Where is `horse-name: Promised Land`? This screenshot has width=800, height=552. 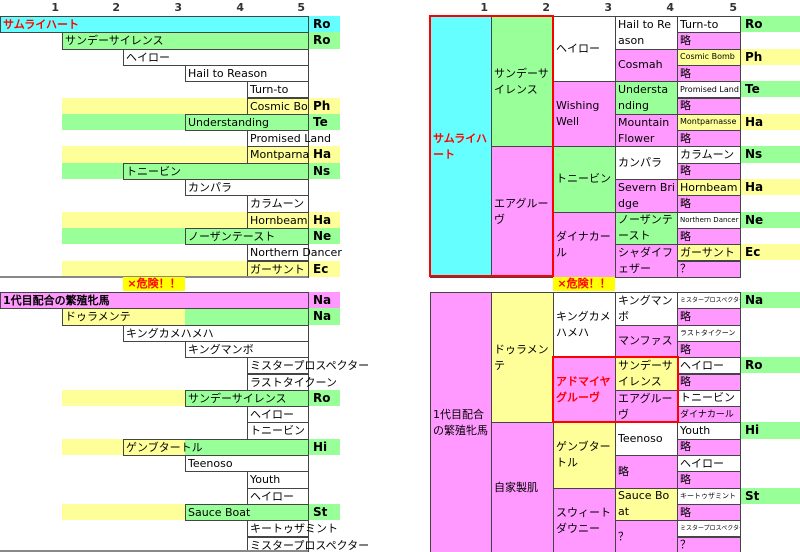
horse-name: Promised Land is located at coordinates (289, 139).